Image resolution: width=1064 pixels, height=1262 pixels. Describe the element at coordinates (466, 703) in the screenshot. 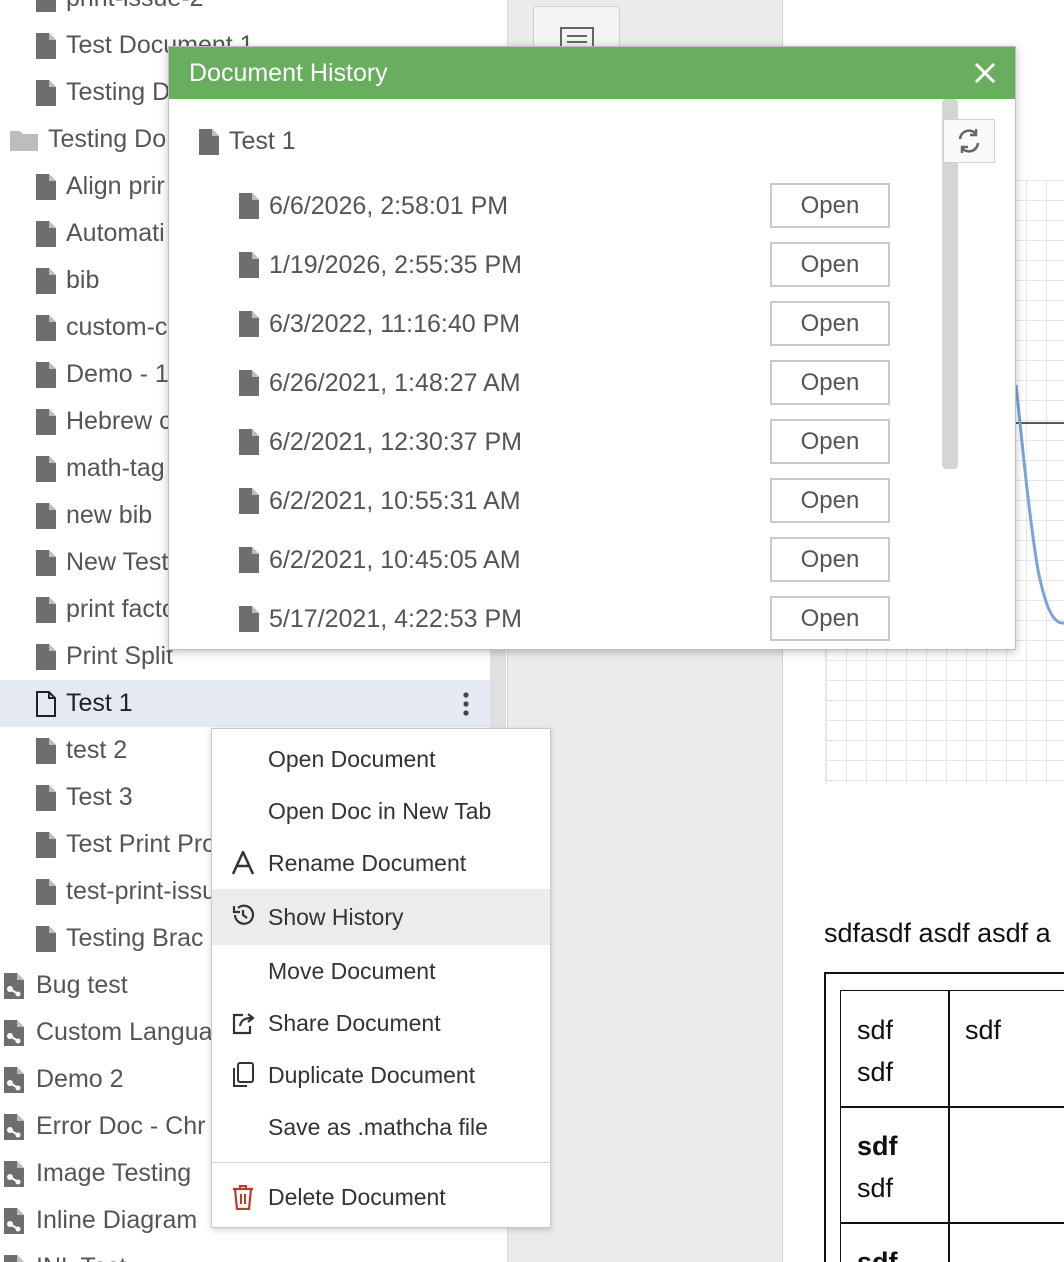

I see `more-options-button` at that location.